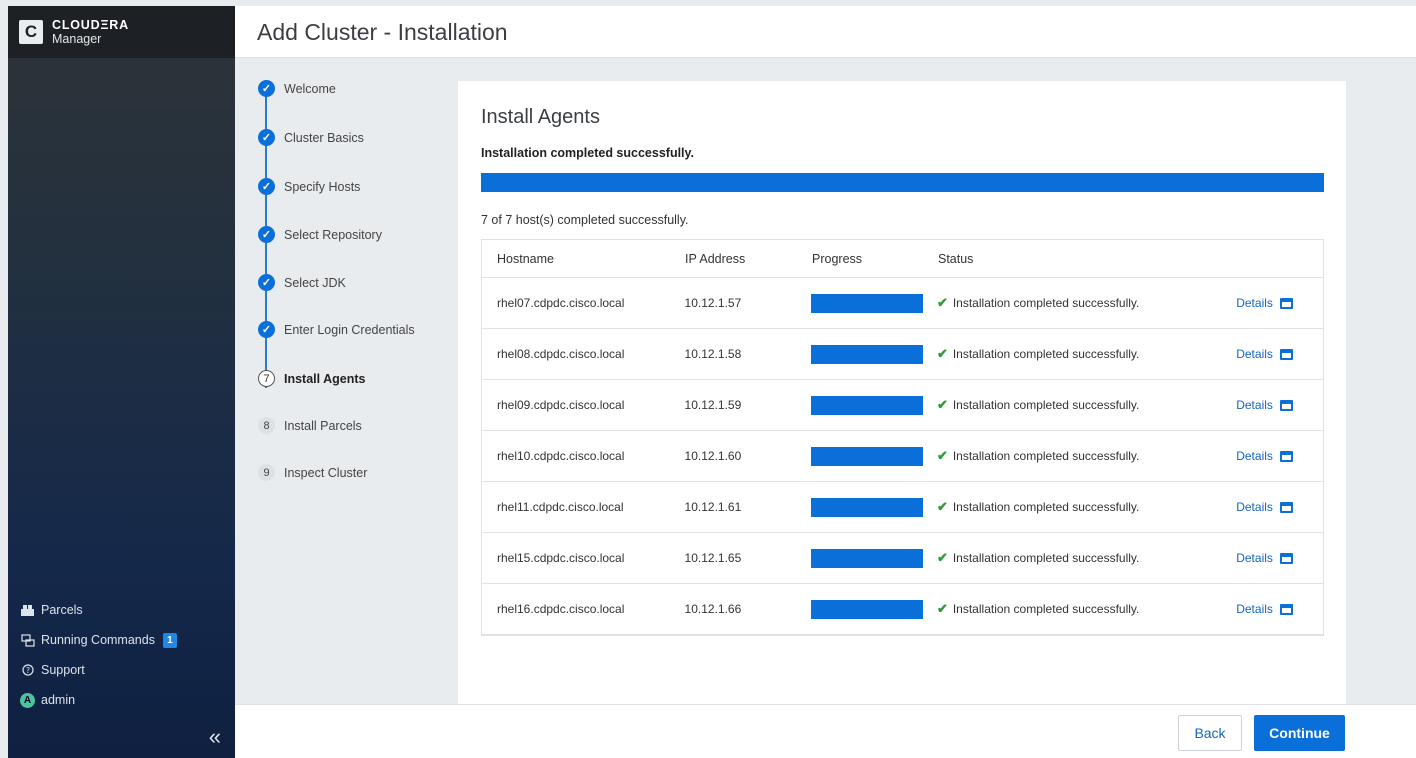 This screenshot has height=758, width=1416. Describe the element at coordinates (561, 405) in the screenshot. I see `hostname-cell: rhel09.cdpdc.cisco.local` at that location.